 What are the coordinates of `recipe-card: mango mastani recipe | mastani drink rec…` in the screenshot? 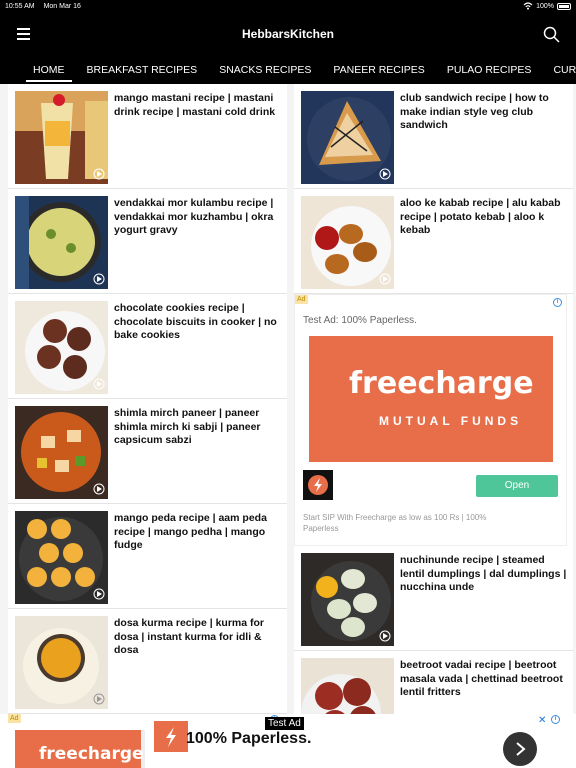 It's located at (147, 136).